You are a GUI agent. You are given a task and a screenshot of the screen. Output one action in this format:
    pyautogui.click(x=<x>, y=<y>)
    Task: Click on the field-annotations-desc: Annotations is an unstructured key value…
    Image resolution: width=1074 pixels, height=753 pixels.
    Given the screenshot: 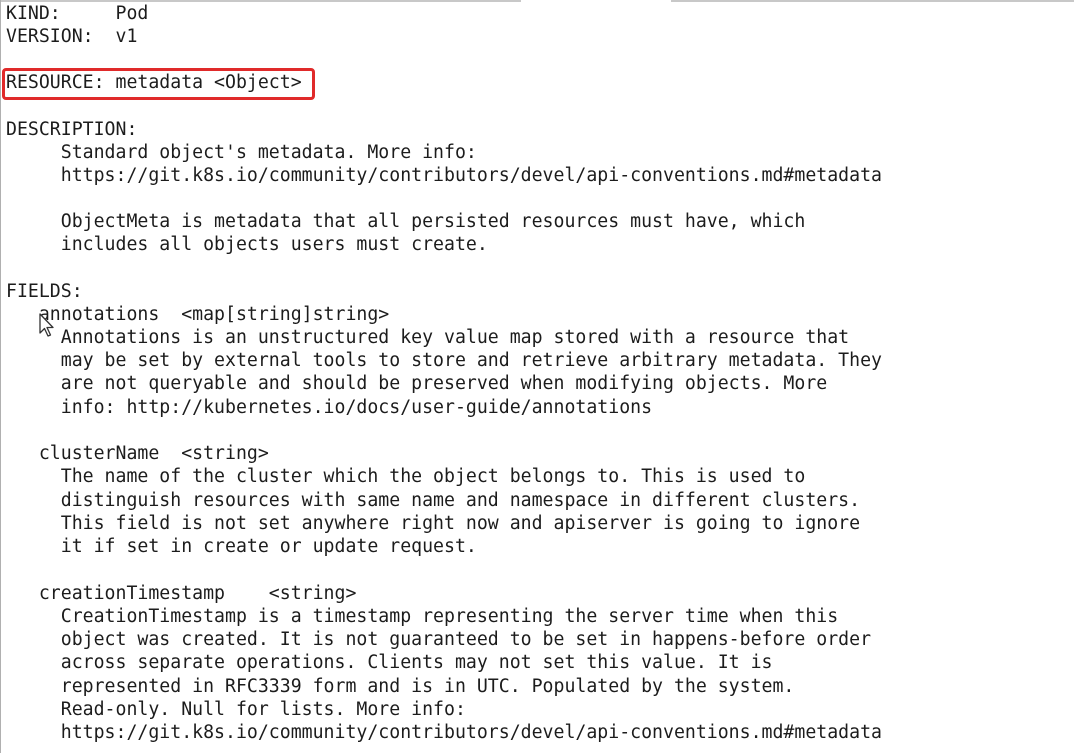 What is the action you would take?
    pyautogui.click(x=428, y=337)
    